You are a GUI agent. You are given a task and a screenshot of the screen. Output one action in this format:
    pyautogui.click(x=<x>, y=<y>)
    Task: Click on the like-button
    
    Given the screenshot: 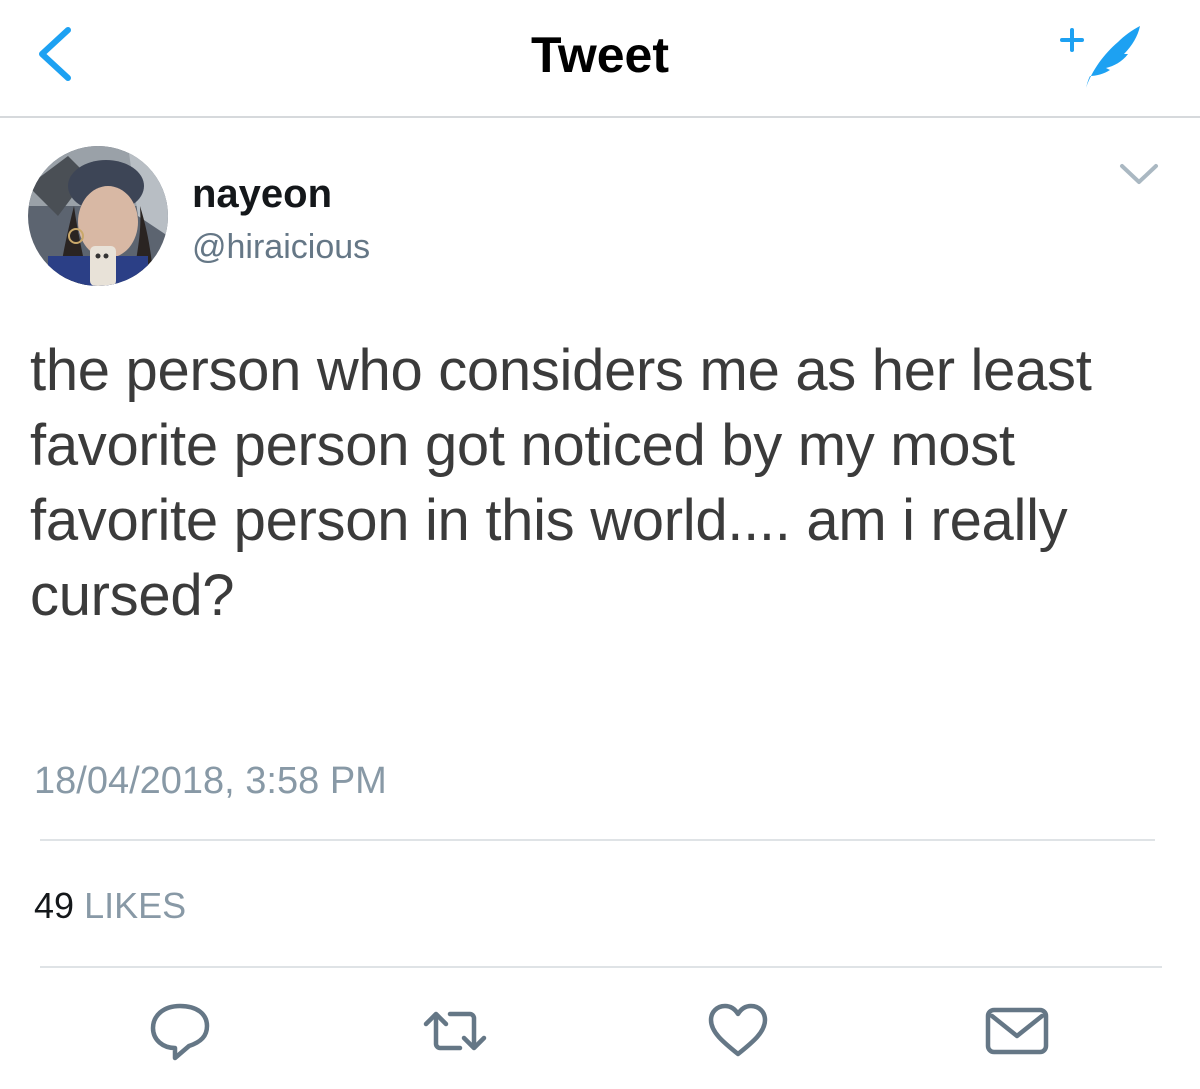 What is the action you would take?
    pyautogui.click(x=738, y=1031)
    